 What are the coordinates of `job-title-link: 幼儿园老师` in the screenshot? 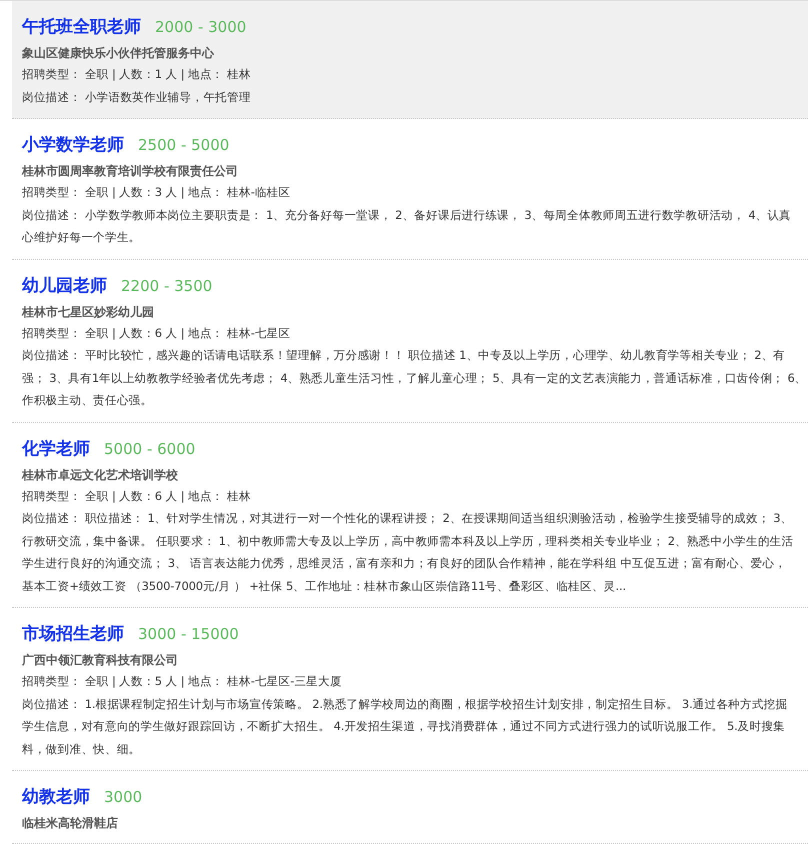 It's located at (64, 285).